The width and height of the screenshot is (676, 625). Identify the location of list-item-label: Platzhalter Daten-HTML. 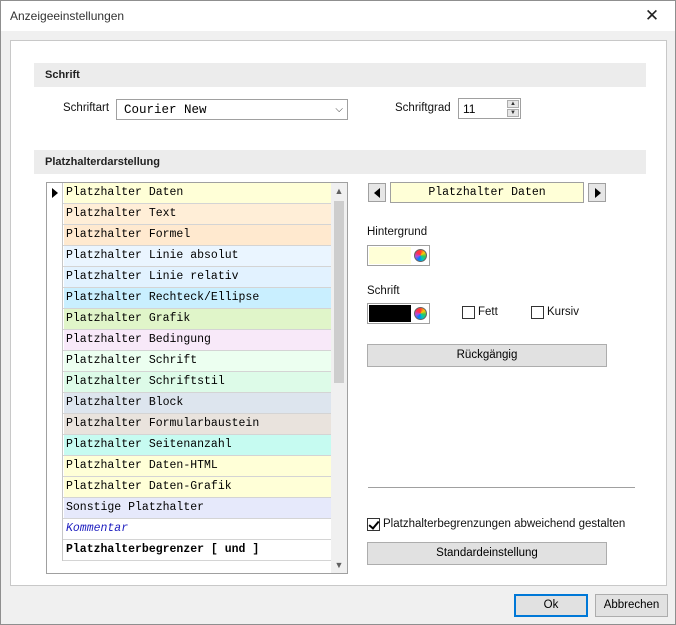
(198, 466).